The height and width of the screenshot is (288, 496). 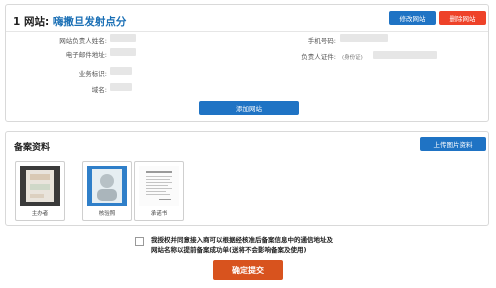 What do you see at coordinates (89, 22) in the screenshot?
I see `website-name: 嗨撒旦发射点分` at bounding box center [89, 22].